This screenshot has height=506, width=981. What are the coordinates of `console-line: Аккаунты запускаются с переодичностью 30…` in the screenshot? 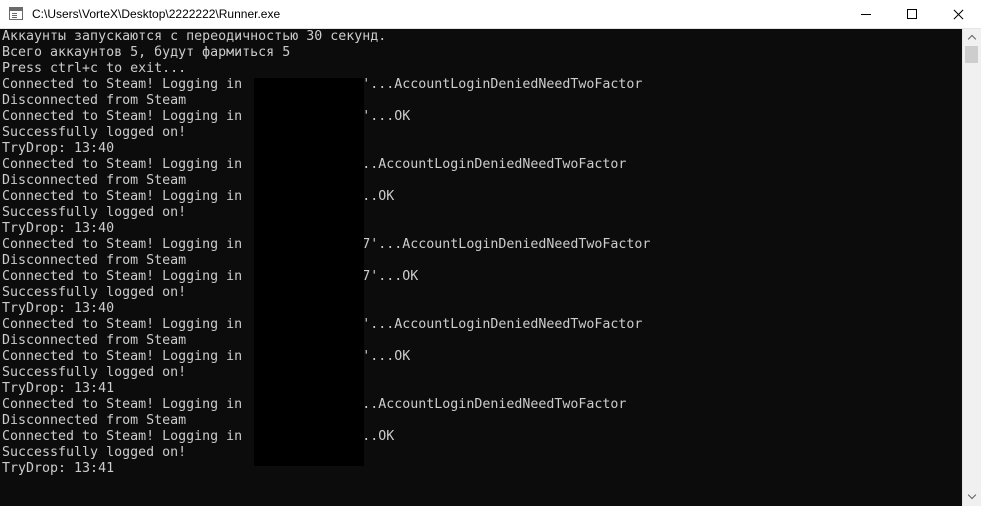 It's located at (194, 36).